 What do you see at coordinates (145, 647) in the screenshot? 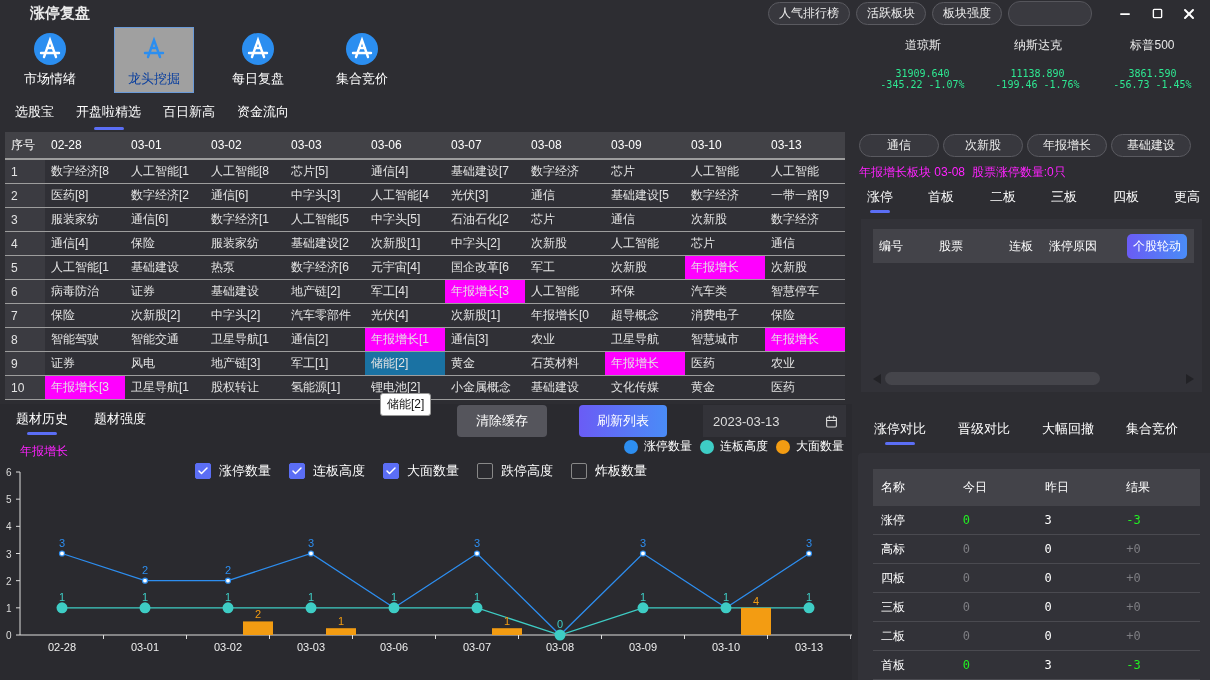
I see `axis-label: 03-01` at bounding box center [145, 647].